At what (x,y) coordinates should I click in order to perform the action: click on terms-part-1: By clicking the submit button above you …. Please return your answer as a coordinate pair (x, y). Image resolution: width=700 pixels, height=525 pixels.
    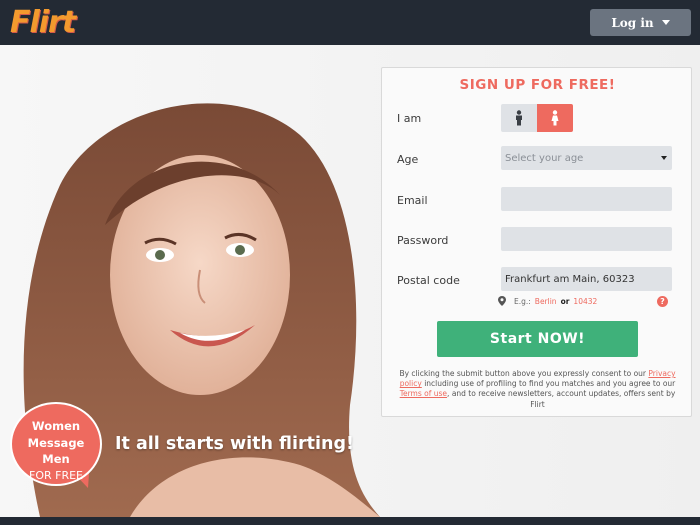
    Looking at the image, I should click on (522, 373).